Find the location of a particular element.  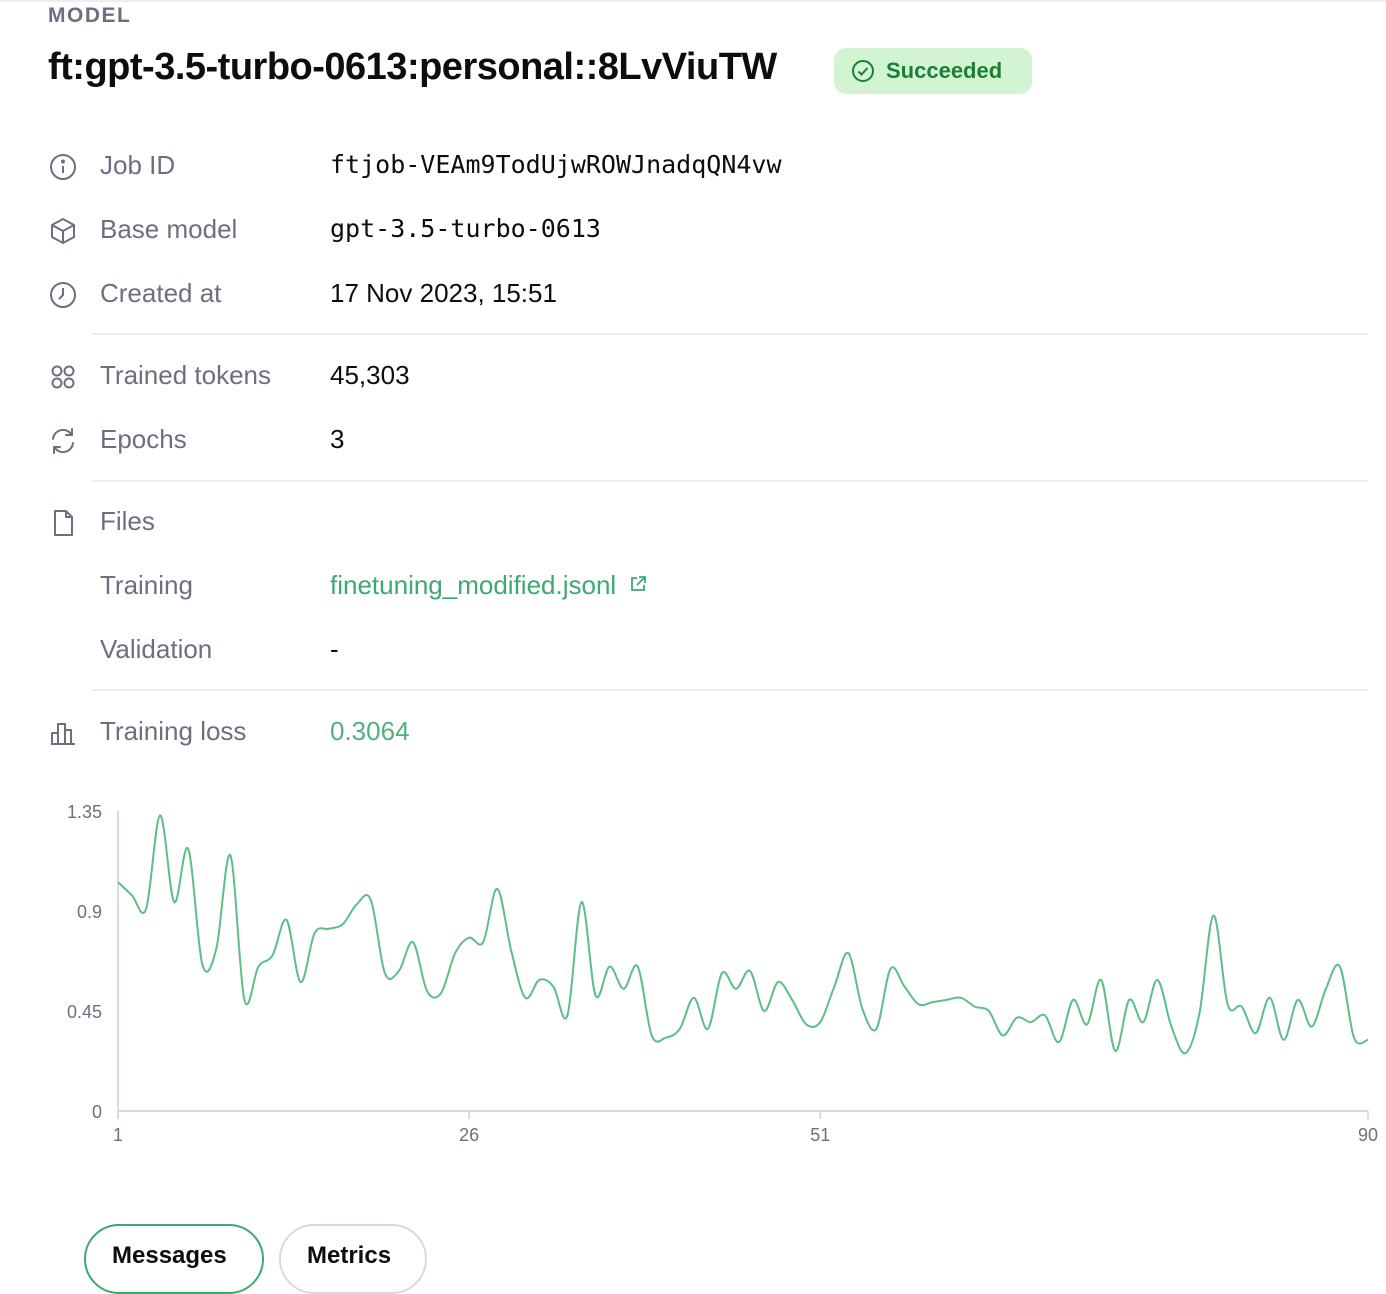

trained-tokens-value: 45,303 is located at coordinates (370, 375).